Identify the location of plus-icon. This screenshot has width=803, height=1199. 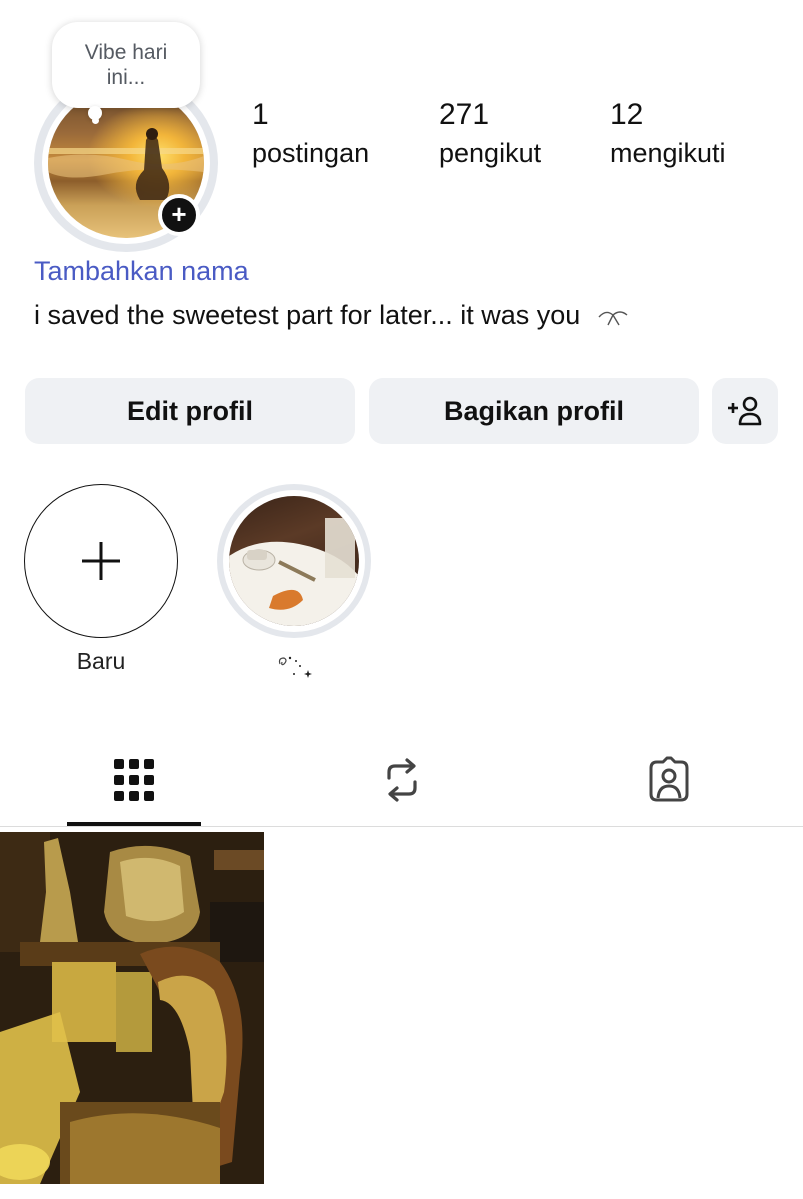
(100, 560).